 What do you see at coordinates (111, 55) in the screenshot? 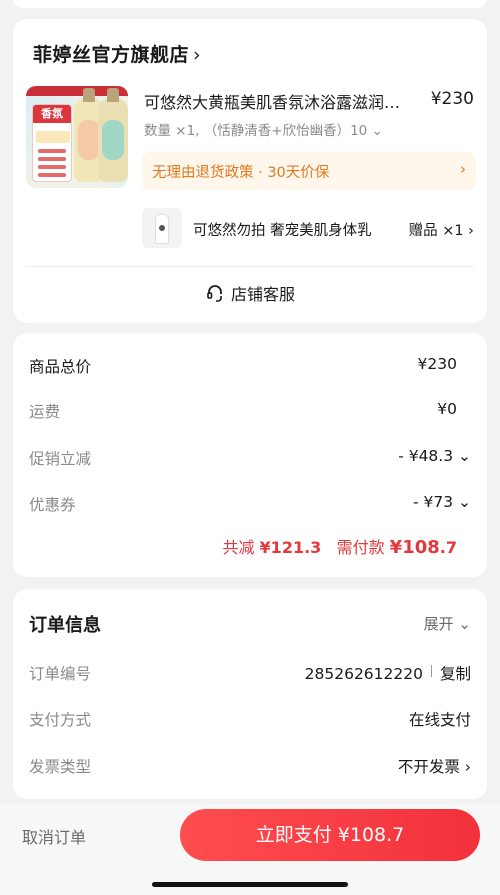
I see `shop-name: 菲婷丝官方旗舰店` at bounding box center [111, 55].